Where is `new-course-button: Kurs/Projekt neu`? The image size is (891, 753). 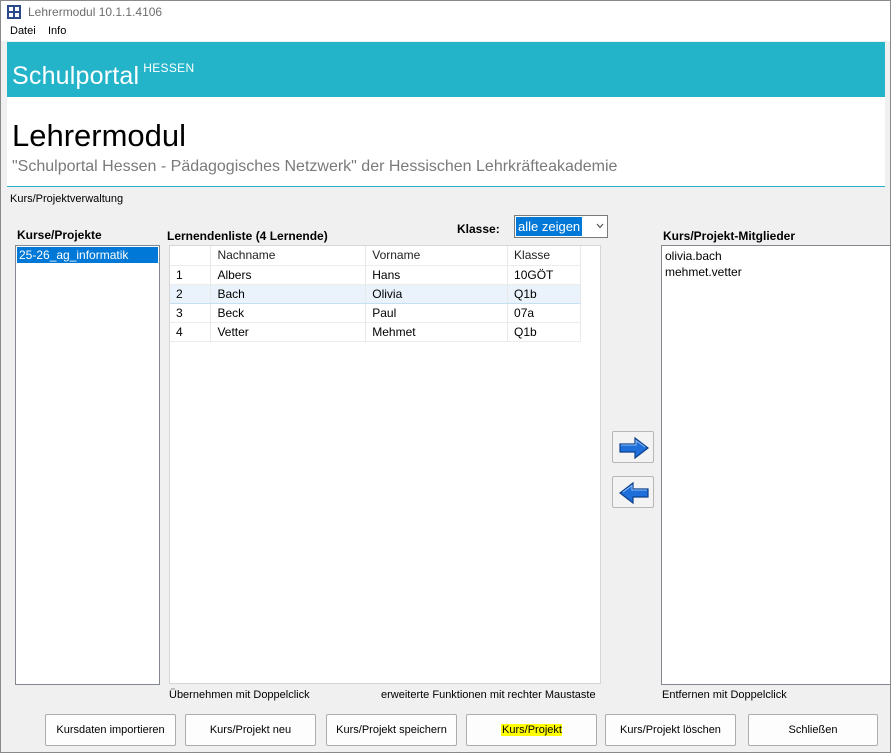
new-course-button: Kurs/Projekt neu is located at coordinates (250, 730).